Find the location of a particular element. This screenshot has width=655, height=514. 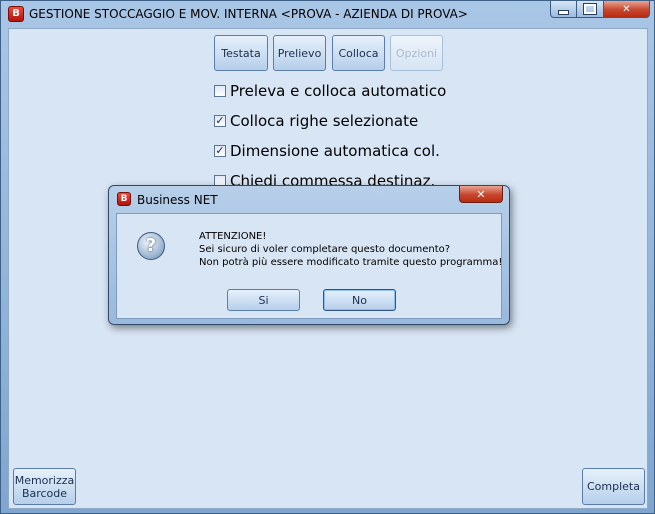

testata-button: Testata is located at coordinates (241, 53).